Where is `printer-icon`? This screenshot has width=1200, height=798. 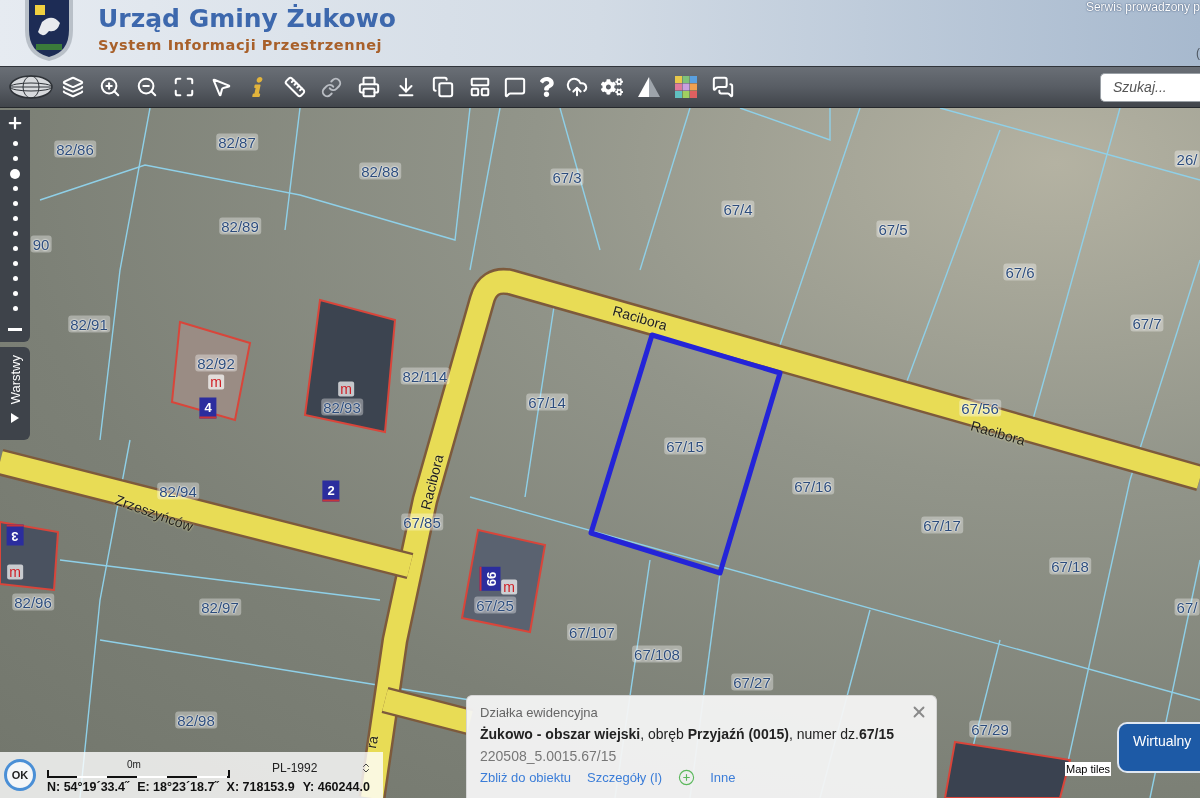
printer-icon is located at coordinates (368, 87).